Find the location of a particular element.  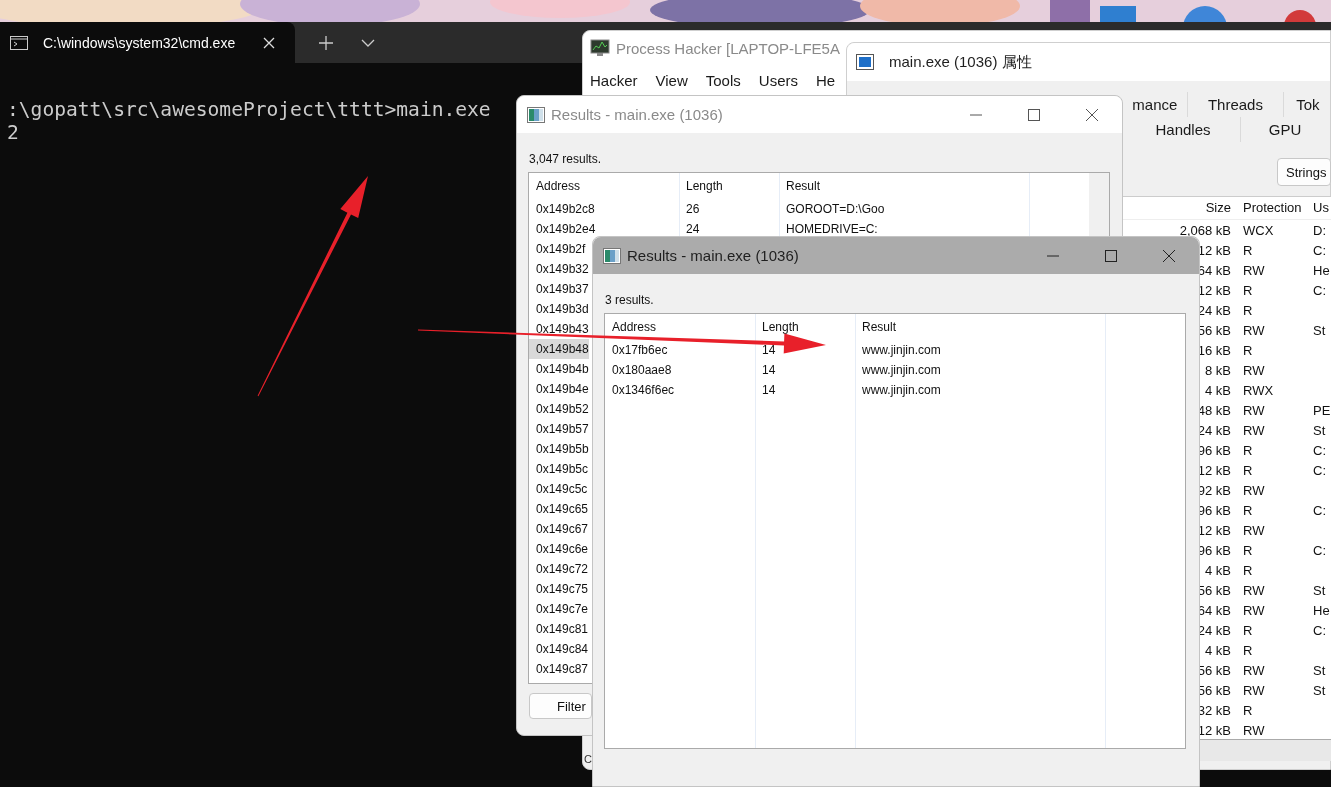

console-line: :\gopatt\src\awesomeProject\tttt>main.exe is located at coordinates (249, 109).